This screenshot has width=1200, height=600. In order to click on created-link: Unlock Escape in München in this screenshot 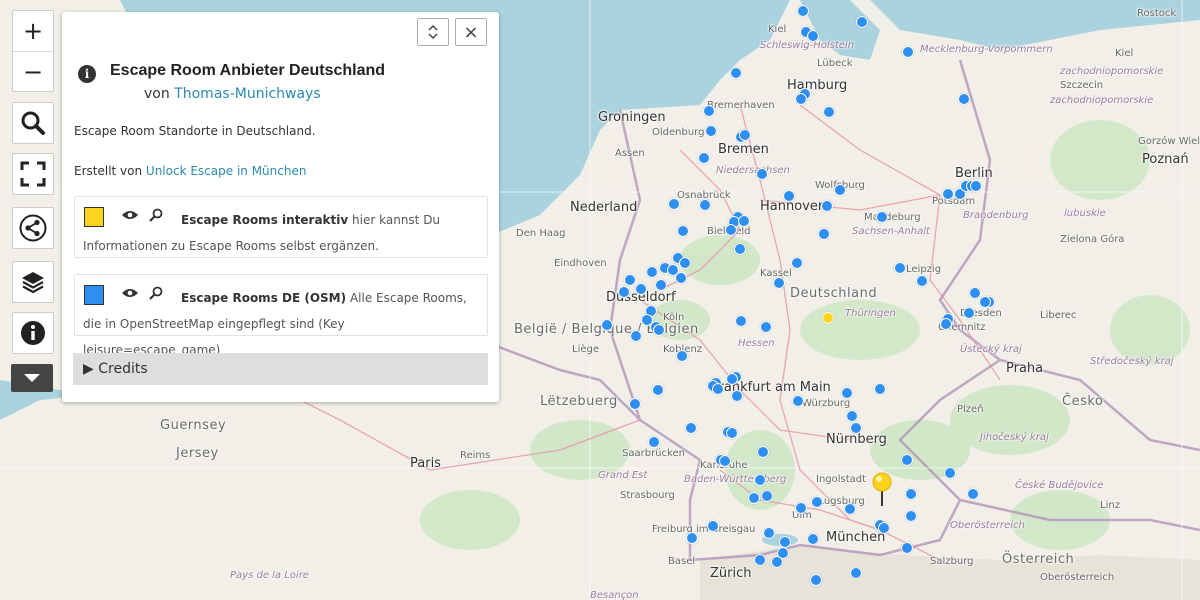, I will do `click(226, 171)`.